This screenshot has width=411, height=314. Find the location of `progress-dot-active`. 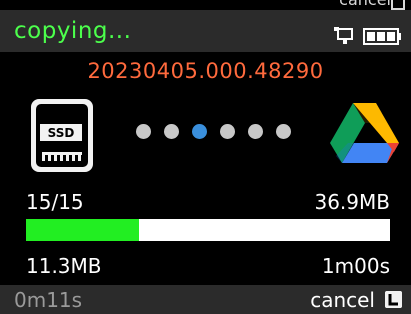

progress-dot-active is located at coordinates (199, 131).